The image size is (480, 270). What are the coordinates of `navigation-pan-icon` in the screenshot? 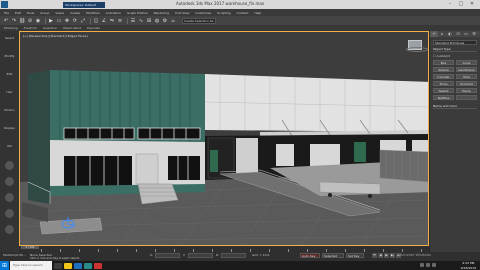 It's located at (9, 181).